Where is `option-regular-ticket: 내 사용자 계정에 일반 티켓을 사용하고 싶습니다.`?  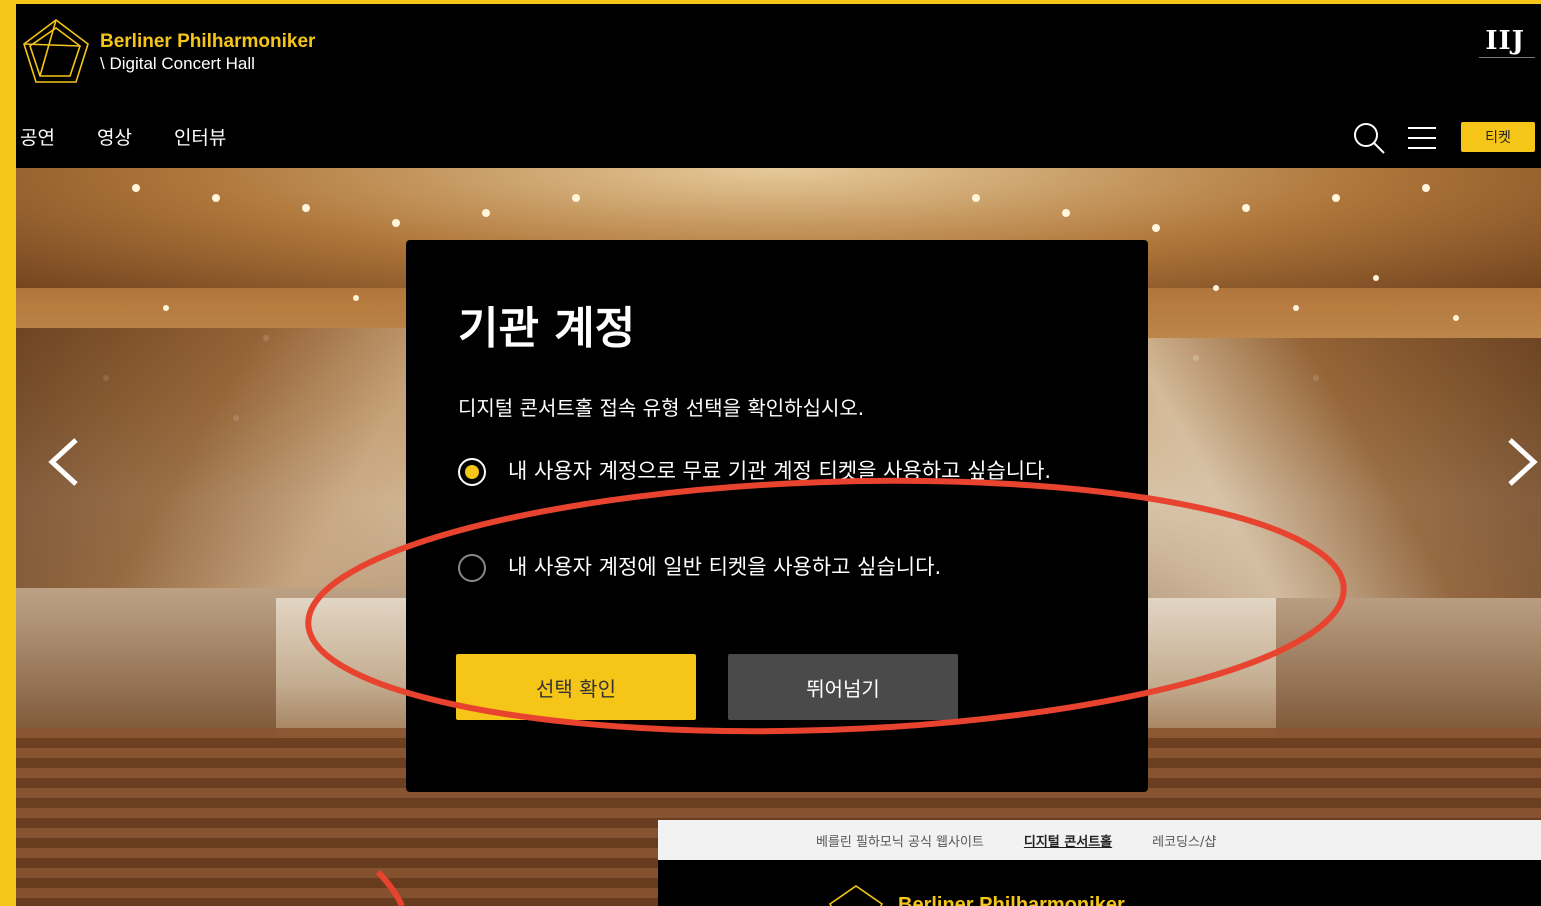
option-regular-ticket: 내 사용자 계정에 일반 티켓을 사용하고 싶습니다. is located at coordinates (699, 569).